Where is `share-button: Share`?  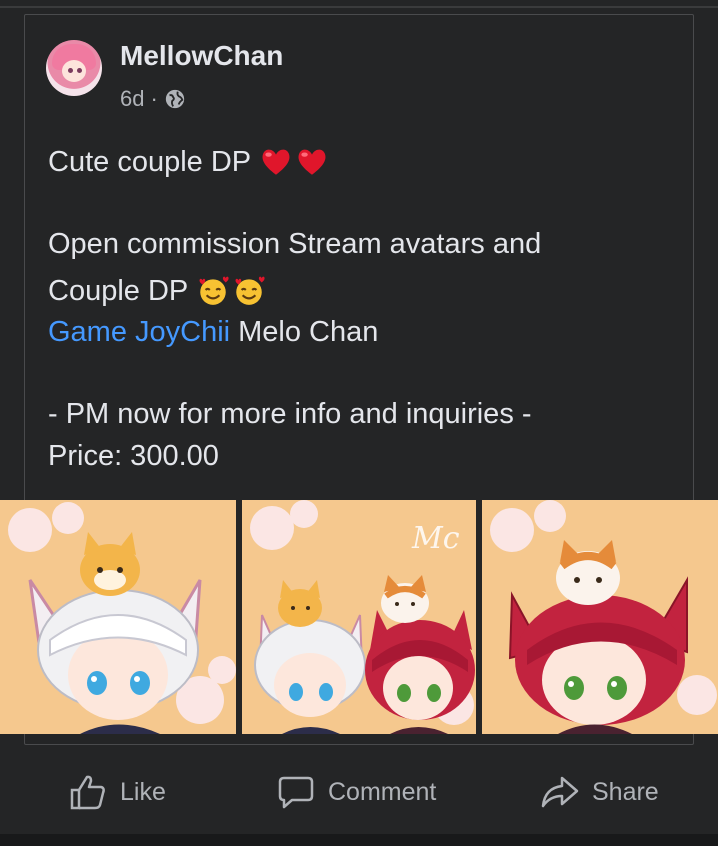
share-button: Share is located at coordinates (599, 792).